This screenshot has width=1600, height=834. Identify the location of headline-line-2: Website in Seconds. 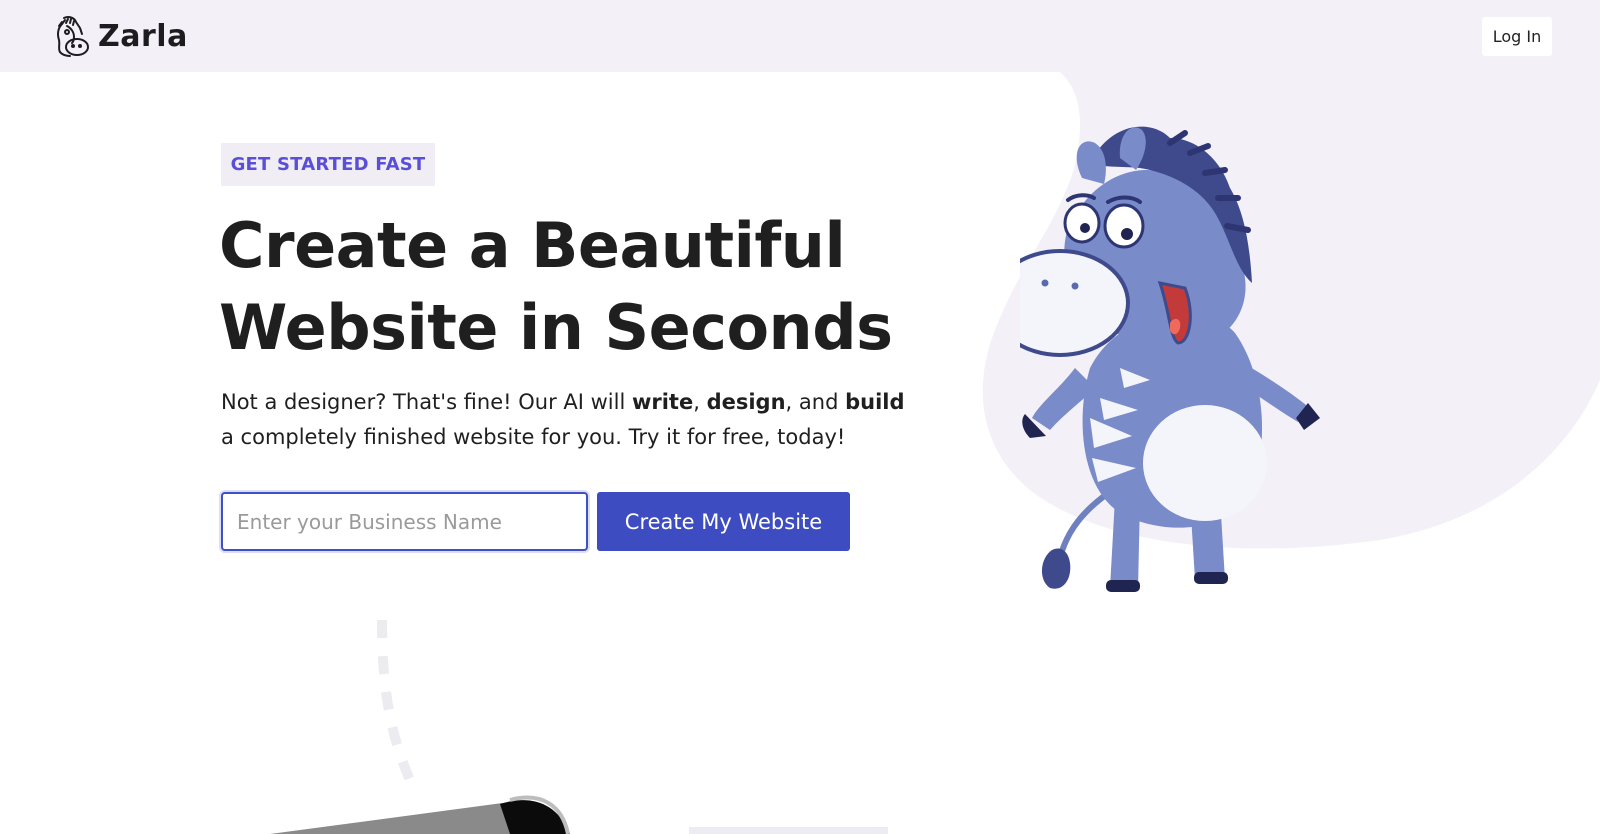
(556, 327).